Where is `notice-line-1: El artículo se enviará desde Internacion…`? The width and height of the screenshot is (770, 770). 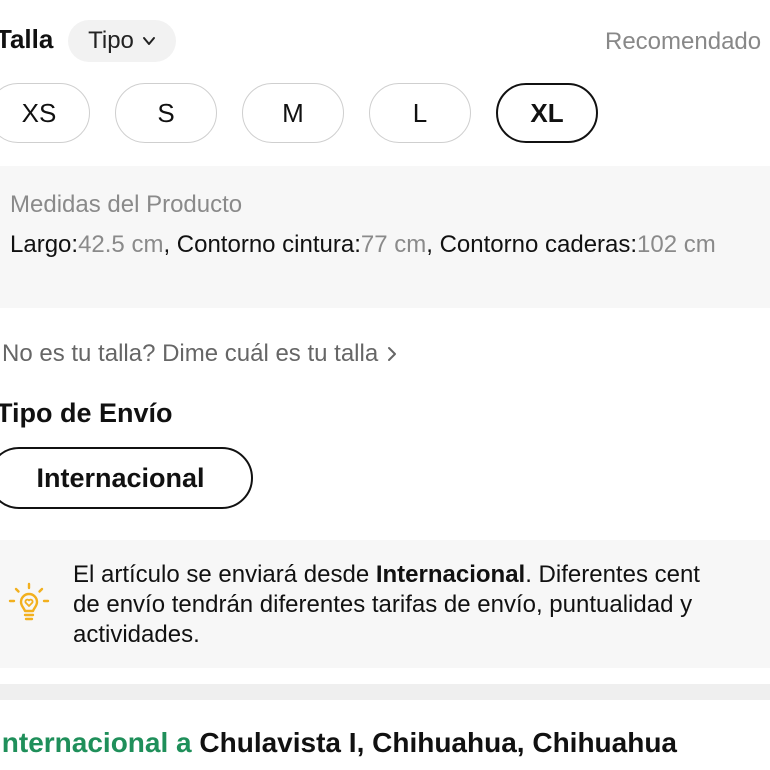
notice-line-1: El artículo se enviará desde Internacion… is located at coordinates (421, 575).